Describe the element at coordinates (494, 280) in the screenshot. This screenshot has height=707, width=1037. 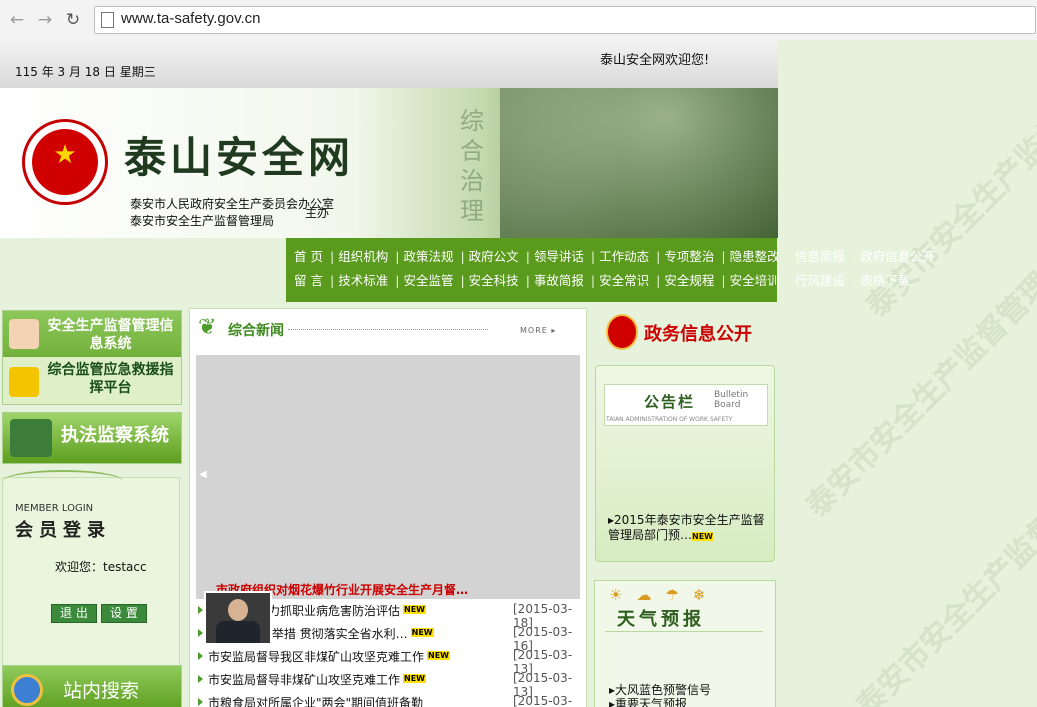
I see `nav-item: 安全科技` at that location.